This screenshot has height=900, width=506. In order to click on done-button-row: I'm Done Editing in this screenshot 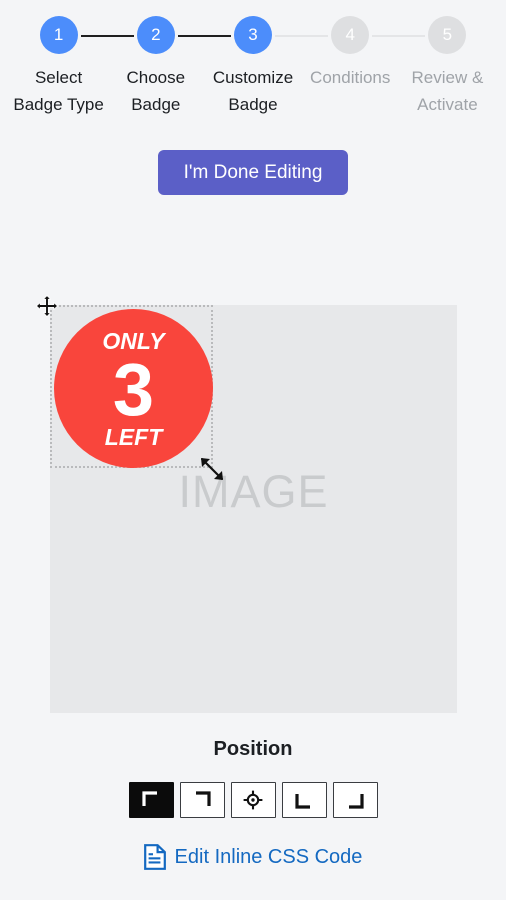, I will do `click(253, 172)`.